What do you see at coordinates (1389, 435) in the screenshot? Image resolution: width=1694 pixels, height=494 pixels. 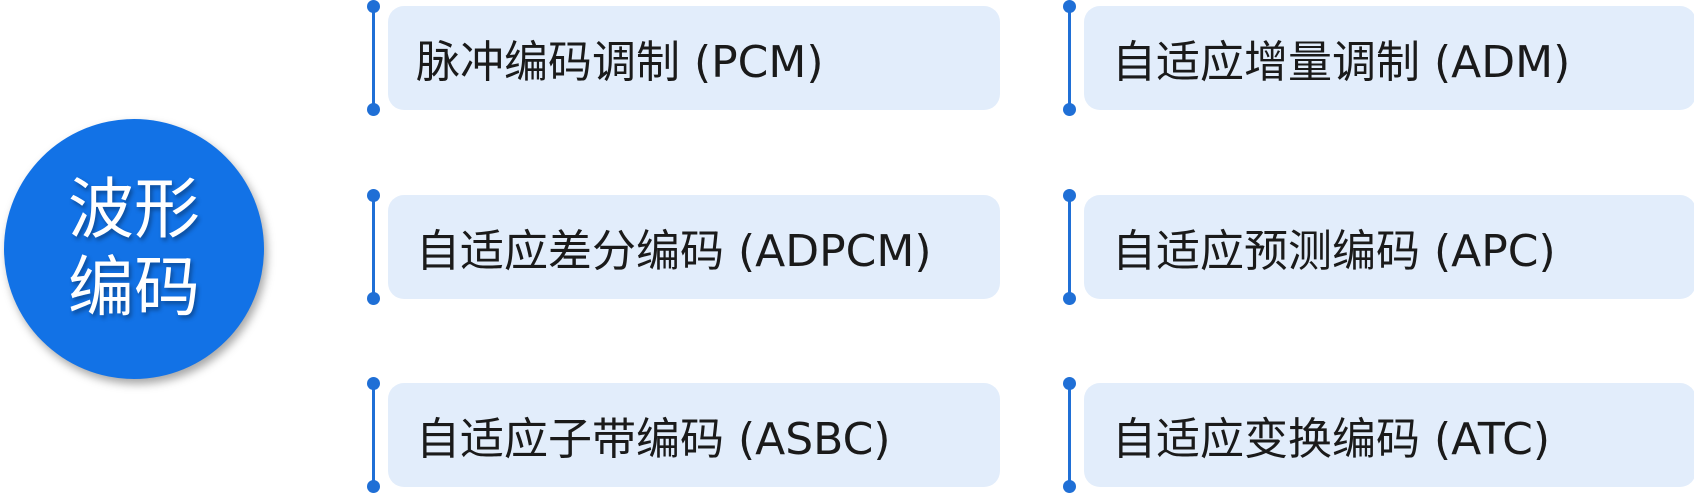 I see `item-label: 自适应变换编码 (ATC)` at bounding box center [1389, 435].